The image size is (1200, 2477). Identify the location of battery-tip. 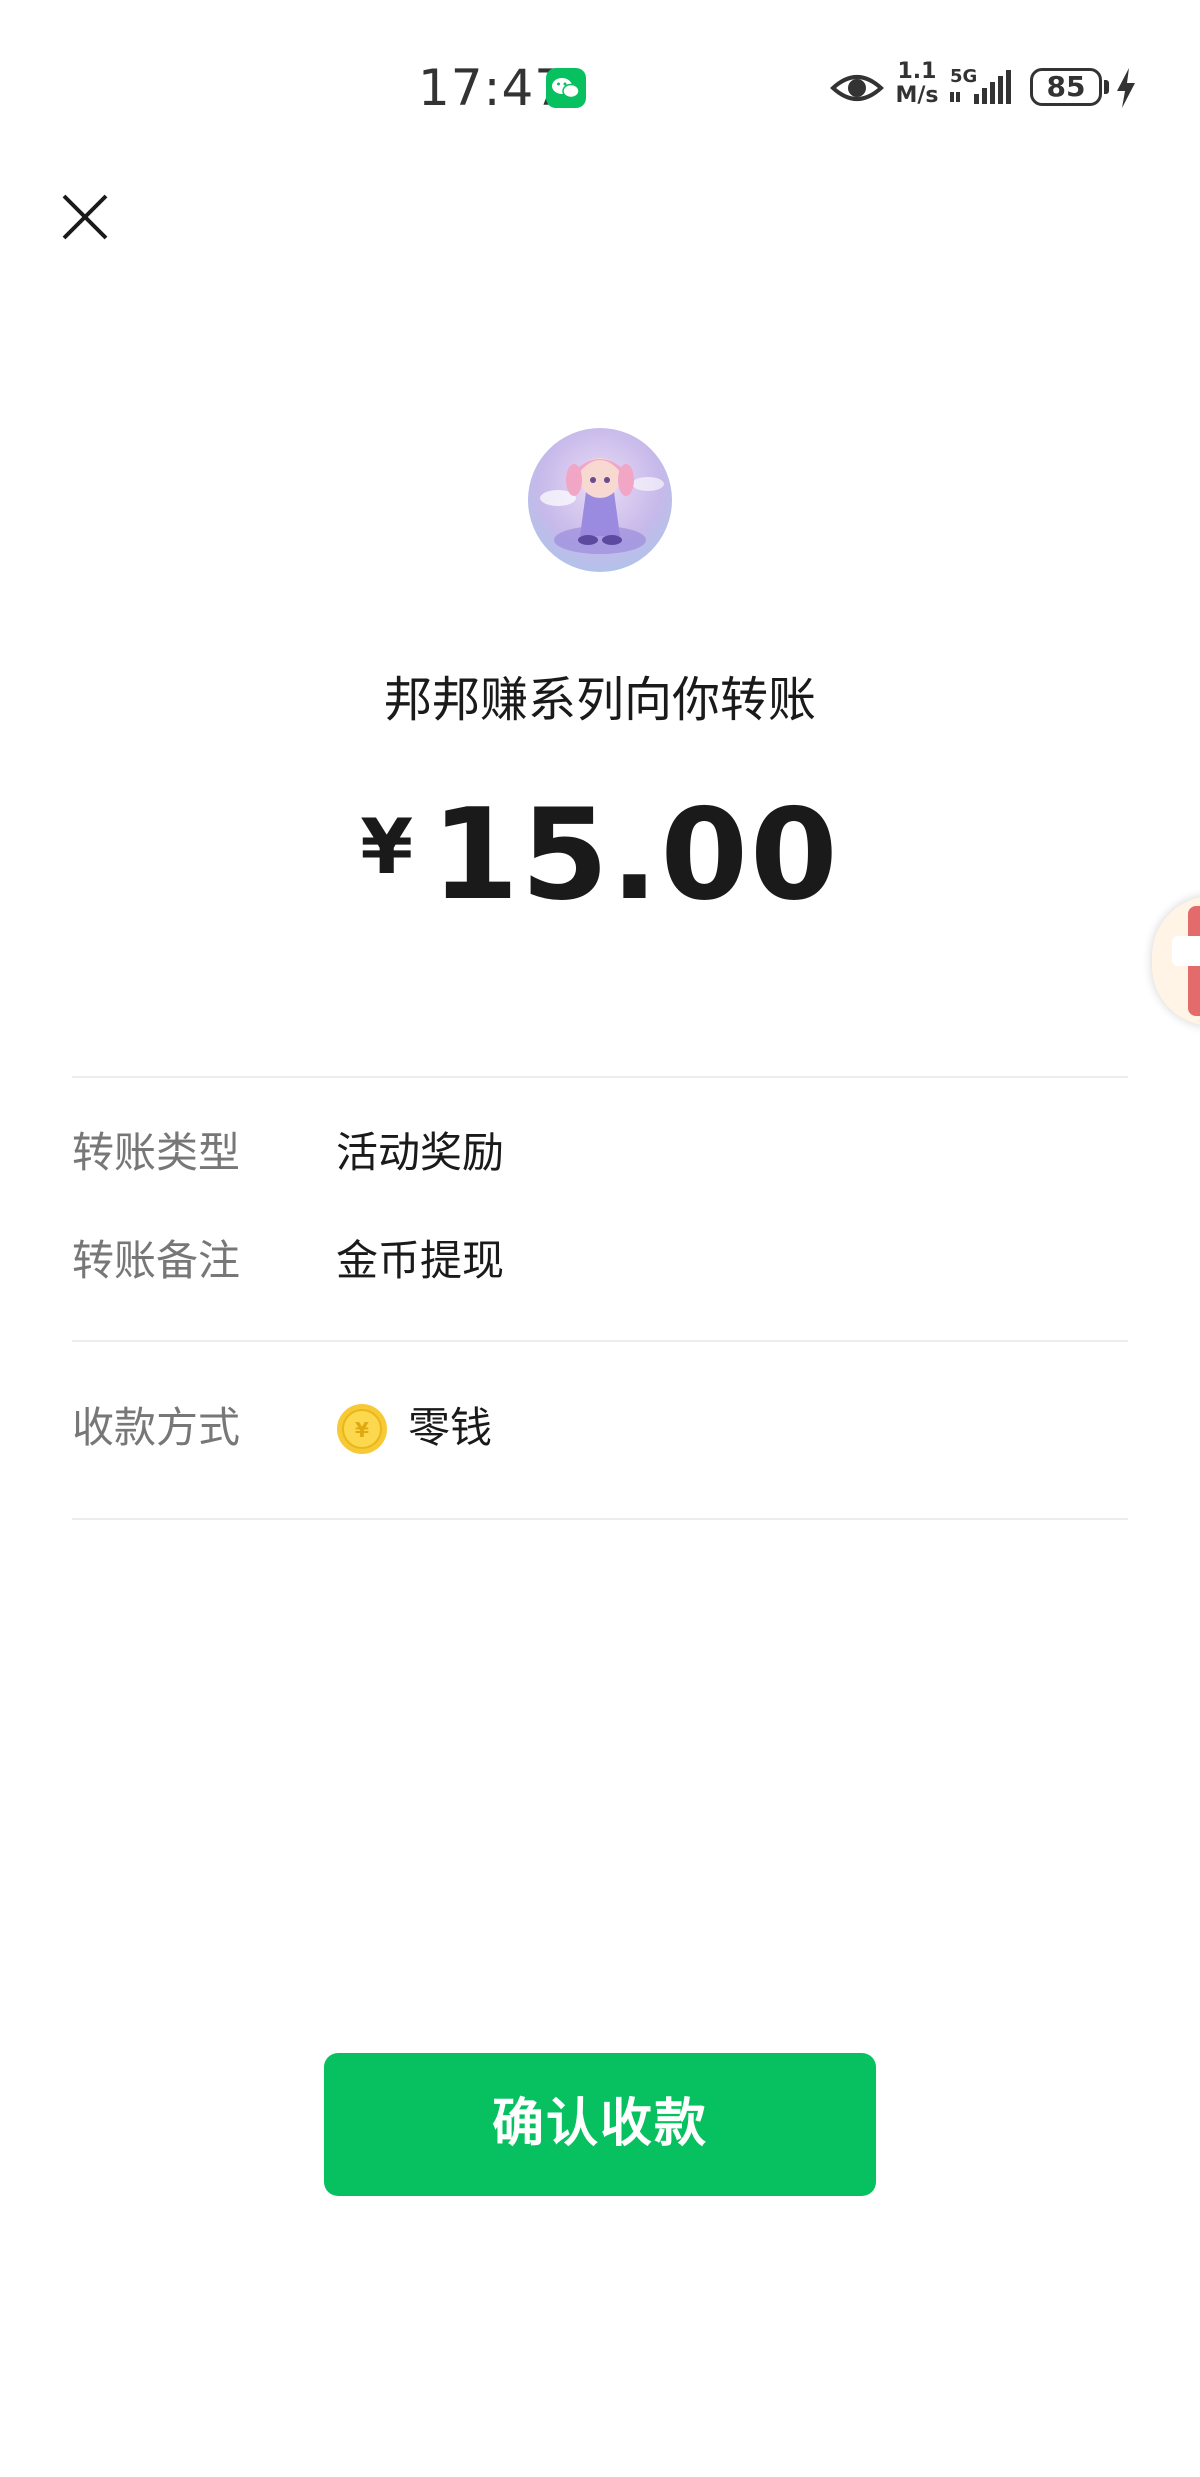
(1106, 87).